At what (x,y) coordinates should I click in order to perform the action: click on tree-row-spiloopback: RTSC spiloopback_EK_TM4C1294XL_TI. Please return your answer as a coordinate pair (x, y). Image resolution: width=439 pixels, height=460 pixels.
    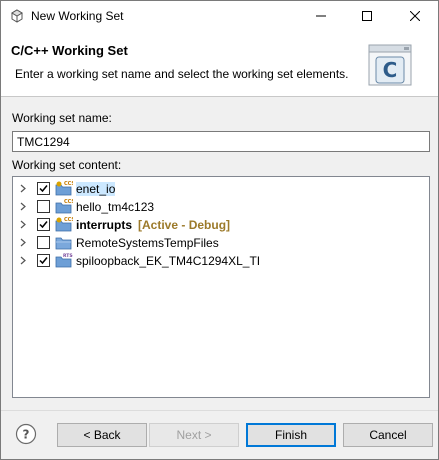
    Looking at the image, I should click on (221, 260).